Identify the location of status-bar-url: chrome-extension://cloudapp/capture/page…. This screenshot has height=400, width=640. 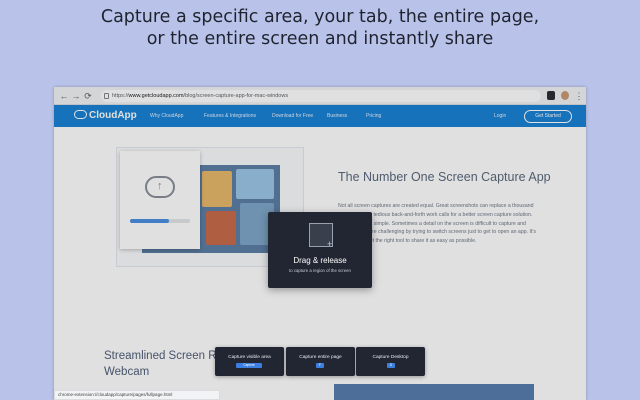
(137, 395).